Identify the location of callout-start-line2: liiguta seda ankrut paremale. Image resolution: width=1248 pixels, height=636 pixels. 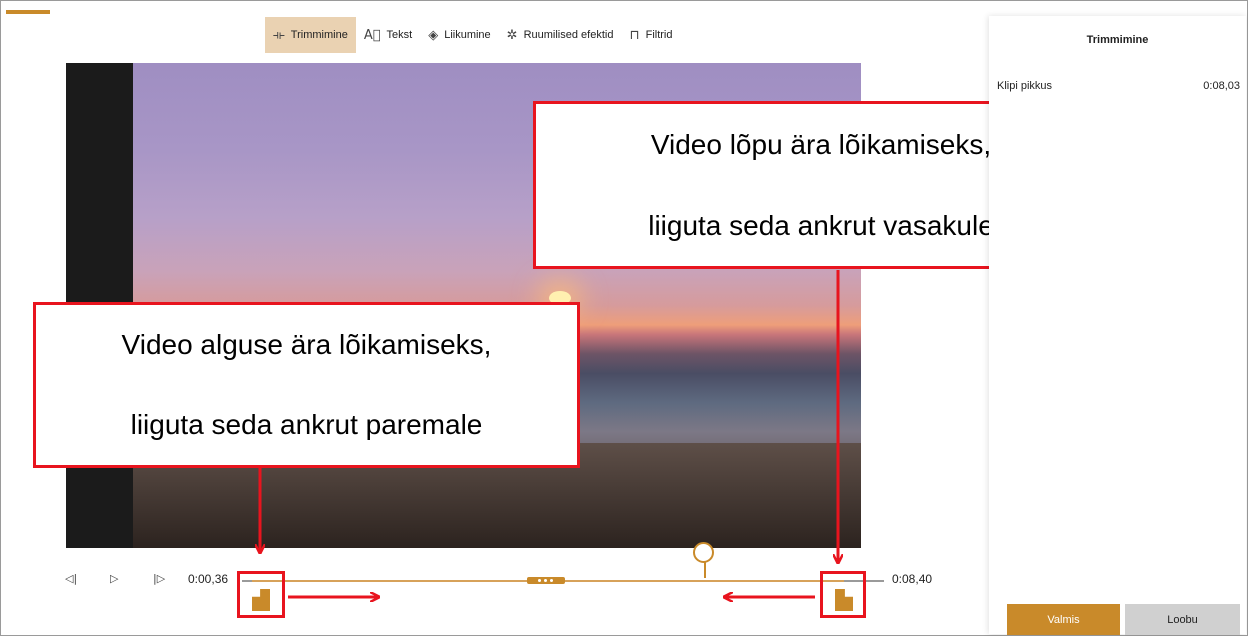
(306, 424).